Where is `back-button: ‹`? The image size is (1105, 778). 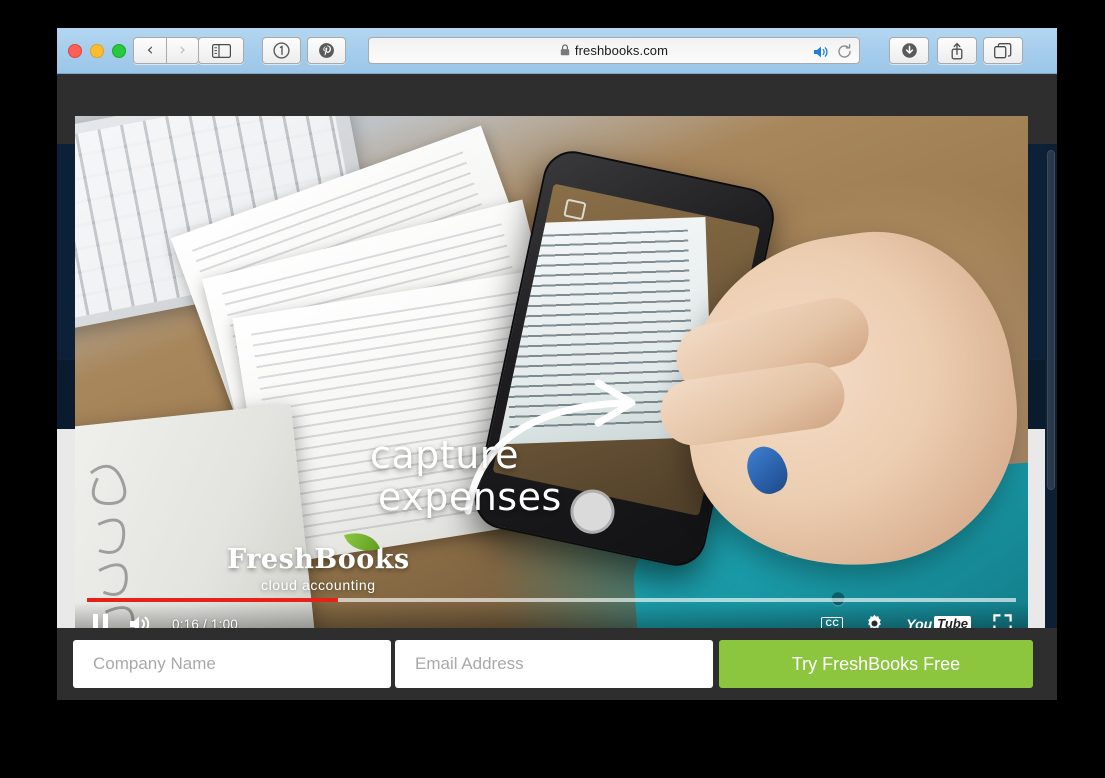 back-button: ‹ is located at coordinates (149, 50).